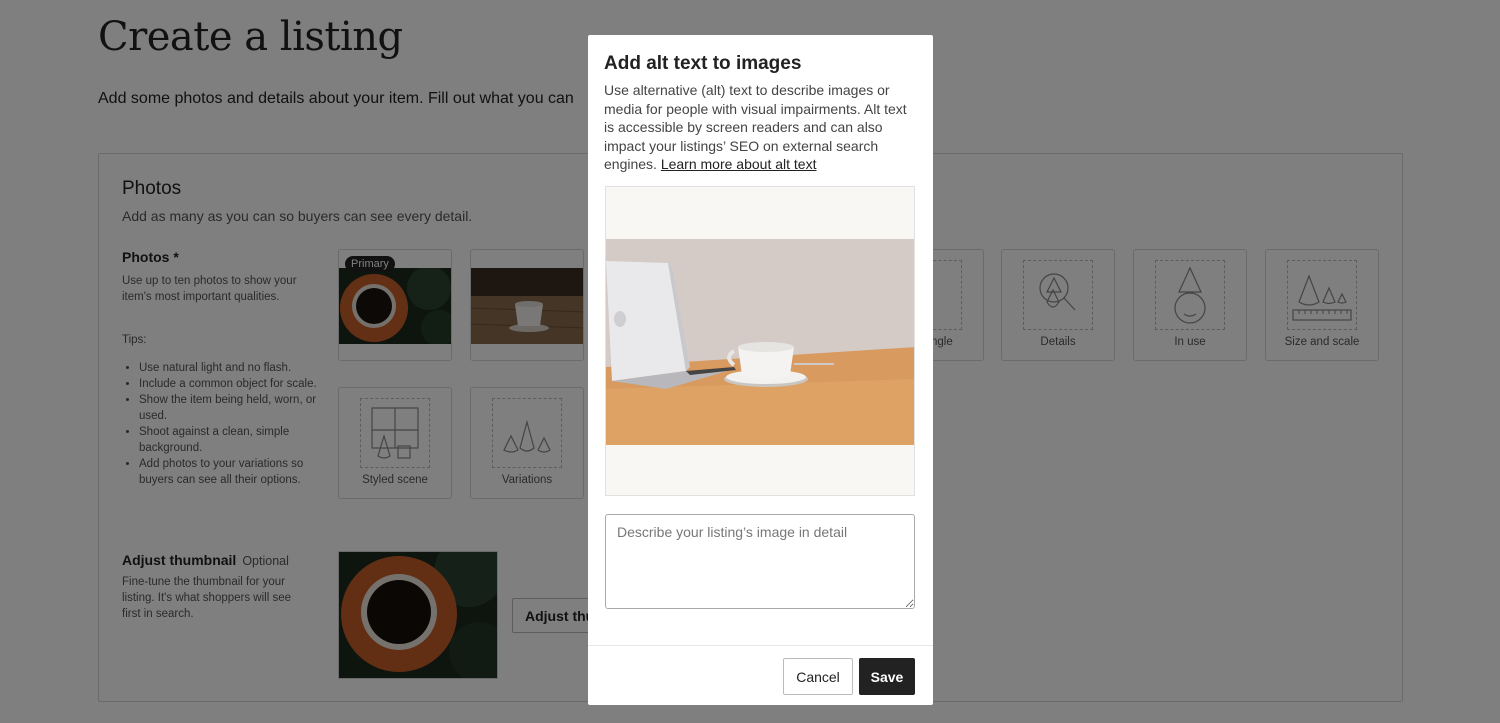  Describe the element at coordinates (703, 63) in the screenshot. I see `dialog-title: Add alt text to images` at that location.